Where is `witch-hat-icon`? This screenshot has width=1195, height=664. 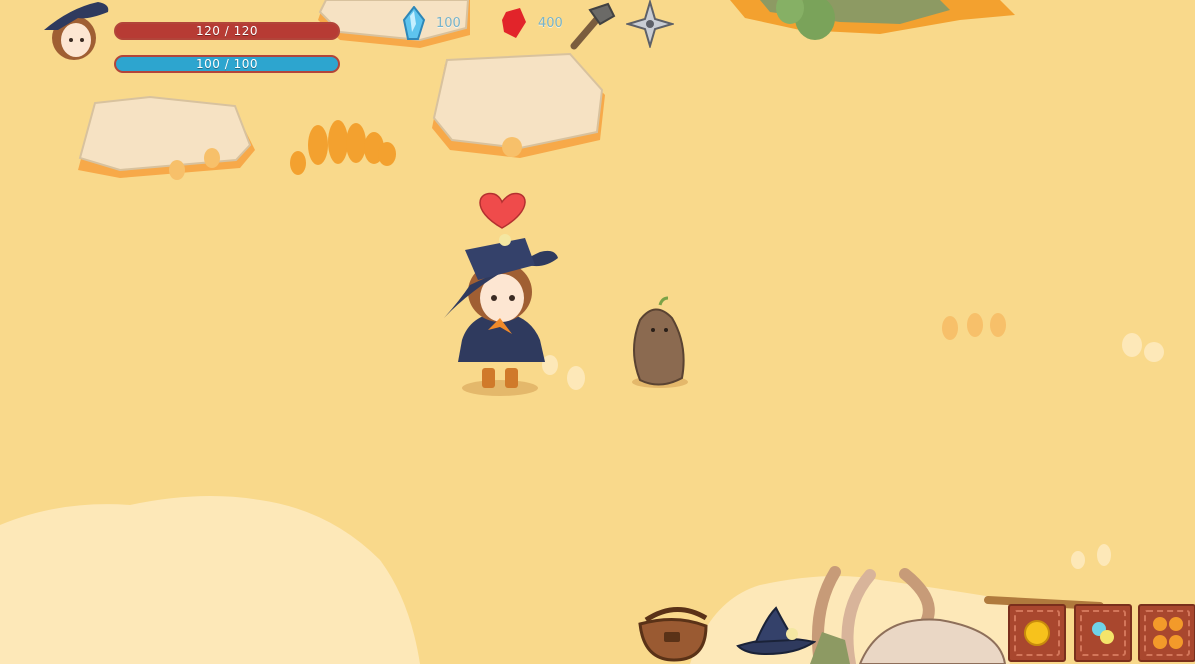
witch-hat-icon is located at coordinates (776, 630).